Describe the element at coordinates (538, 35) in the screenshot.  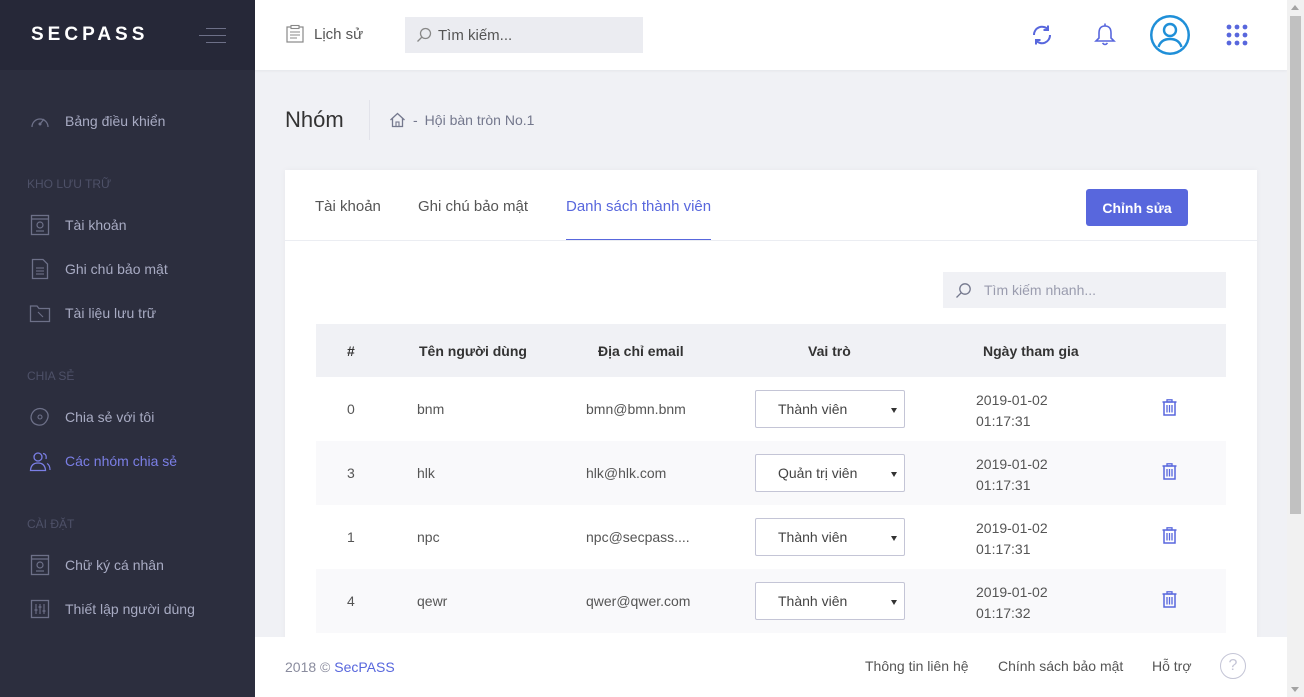
I see `top-search-input` at that location.